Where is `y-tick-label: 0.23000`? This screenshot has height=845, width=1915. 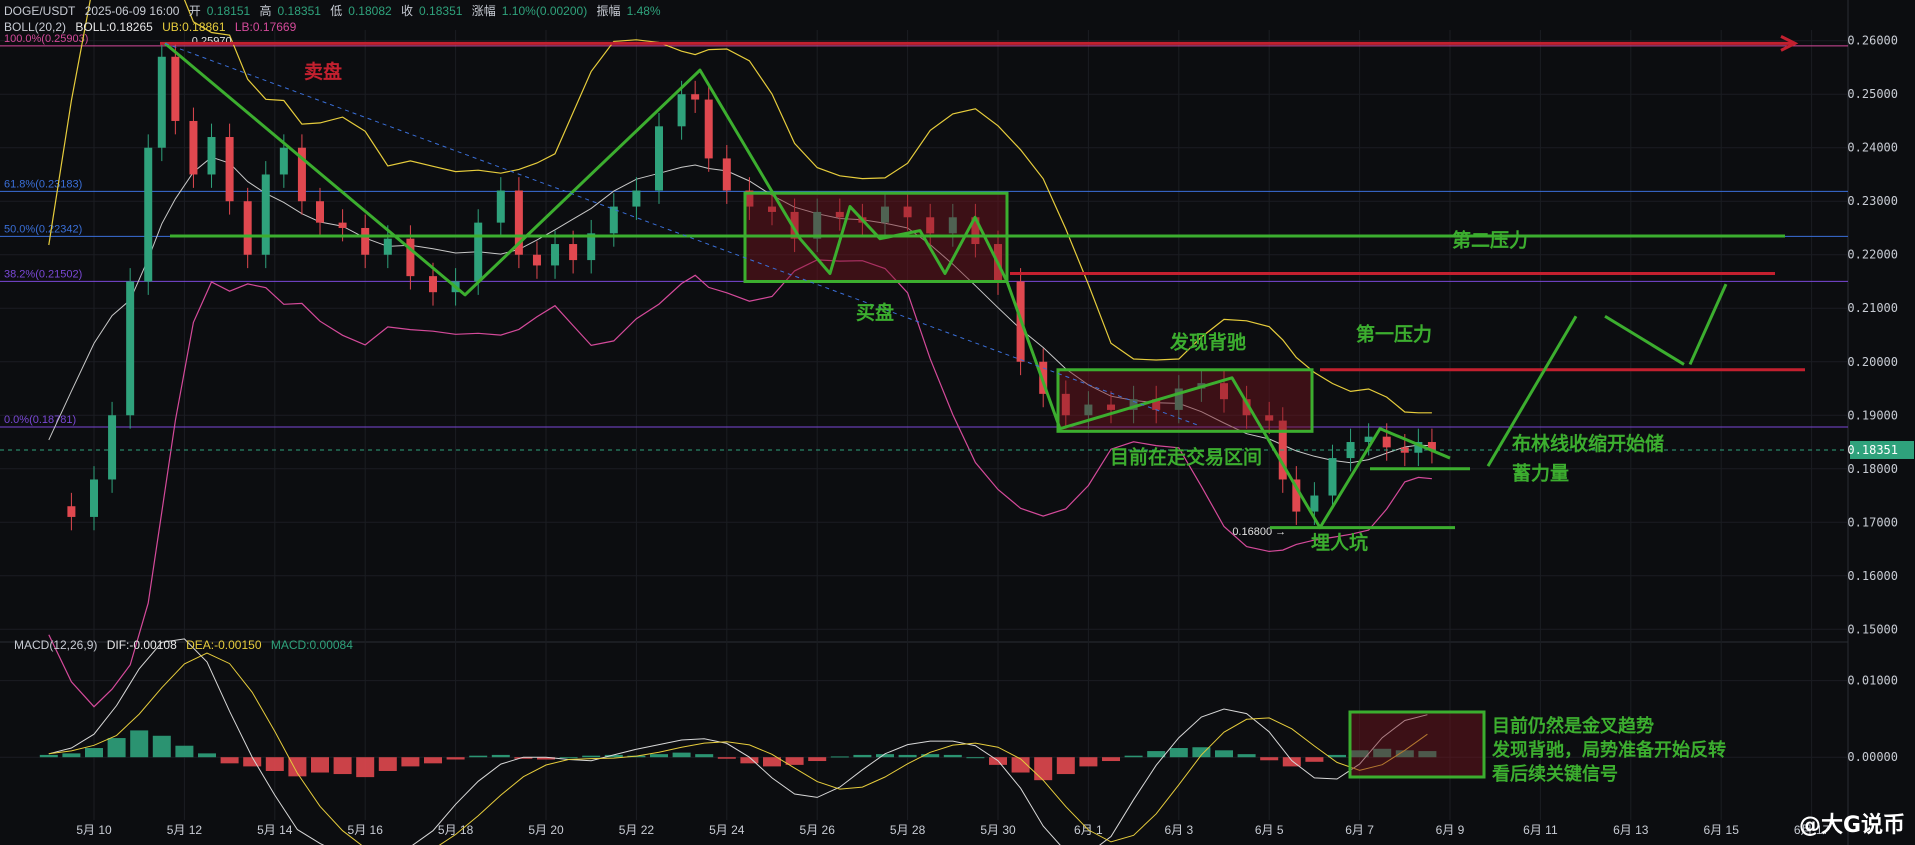 y-tick-label: 0.23000 is located at coordinates (1872, 201).